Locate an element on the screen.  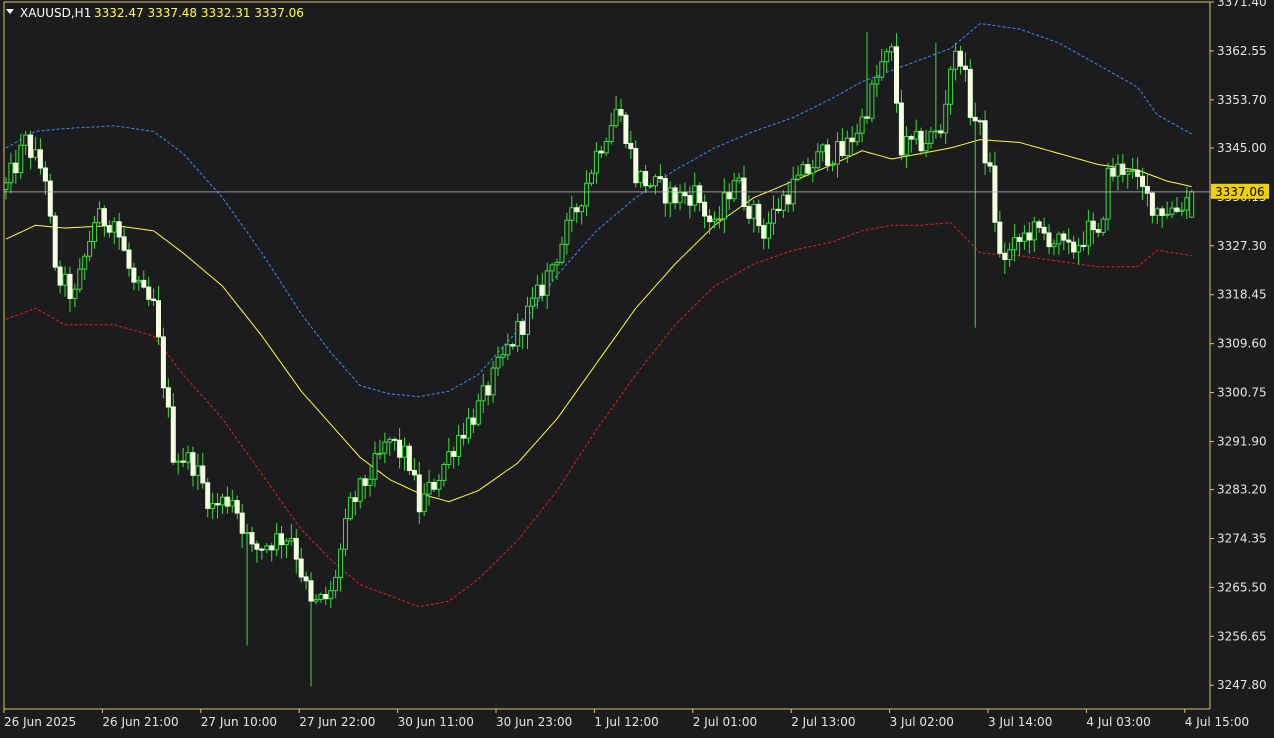
time-tick-label: 3 Jul 02:00 is located at coordinates (922, 722).